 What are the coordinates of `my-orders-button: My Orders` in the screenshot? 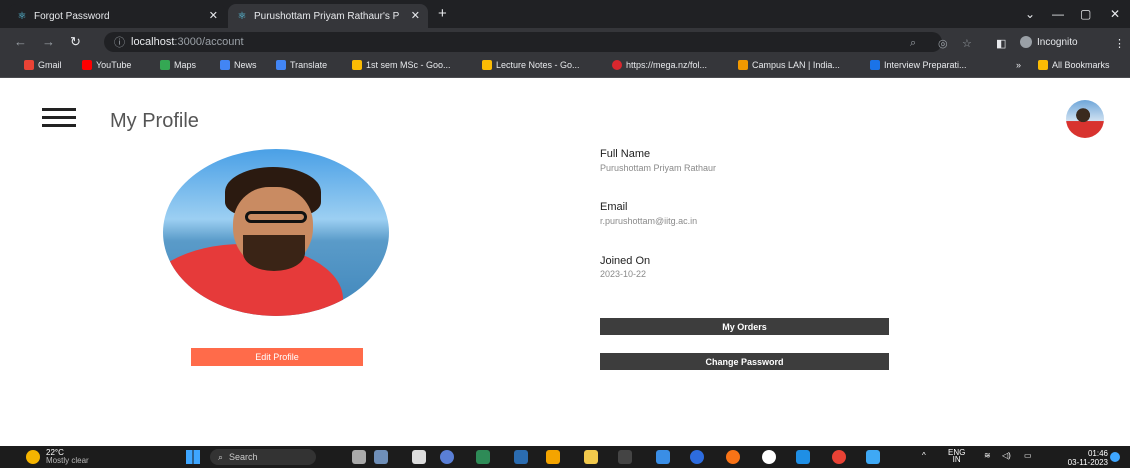 It's located at (744, 326).